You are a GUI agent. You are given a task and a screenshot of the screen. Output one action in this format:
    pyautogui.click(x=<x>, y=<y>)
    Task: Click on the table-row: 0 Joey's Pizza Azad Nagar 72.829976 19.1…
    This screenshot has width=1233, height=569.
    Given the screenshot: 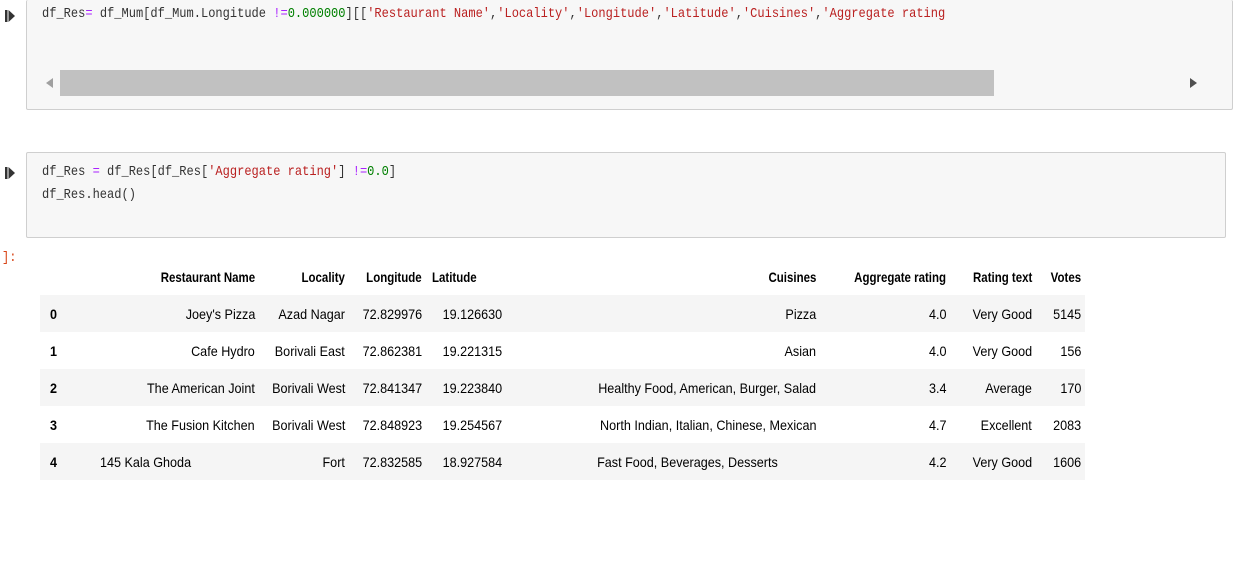 What is the action you would take?
    pyautogui.click(x=562, y=313)
    